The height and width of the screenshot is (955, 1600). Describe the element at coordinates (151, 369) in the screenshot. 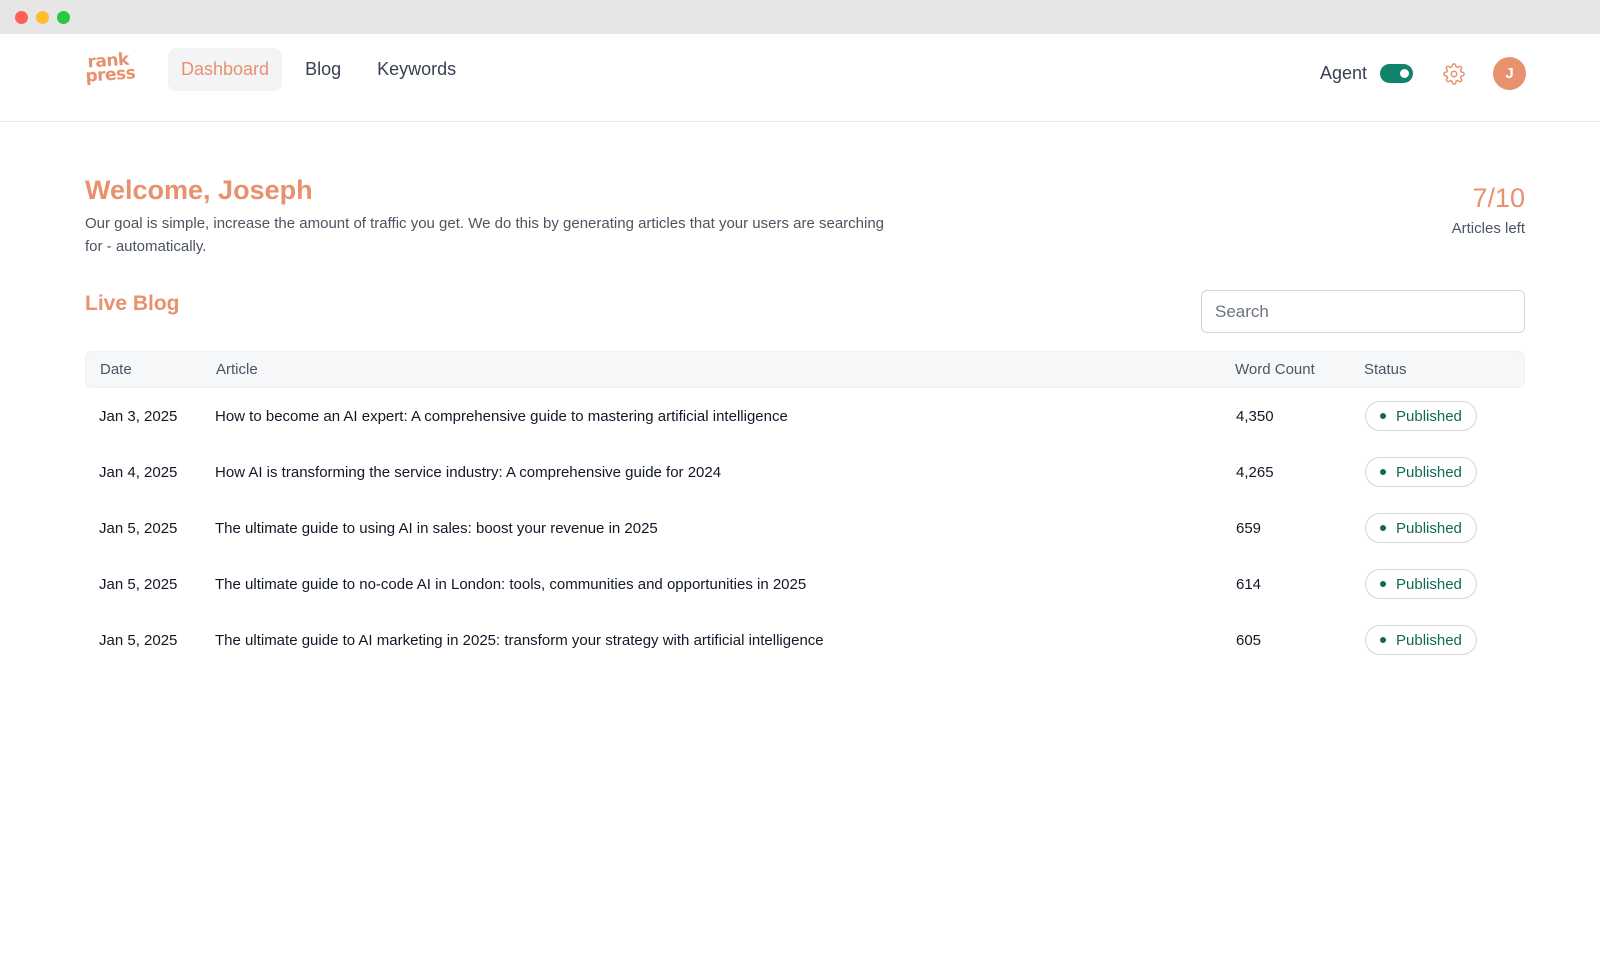

I see `column-header-date: Date` at that location.